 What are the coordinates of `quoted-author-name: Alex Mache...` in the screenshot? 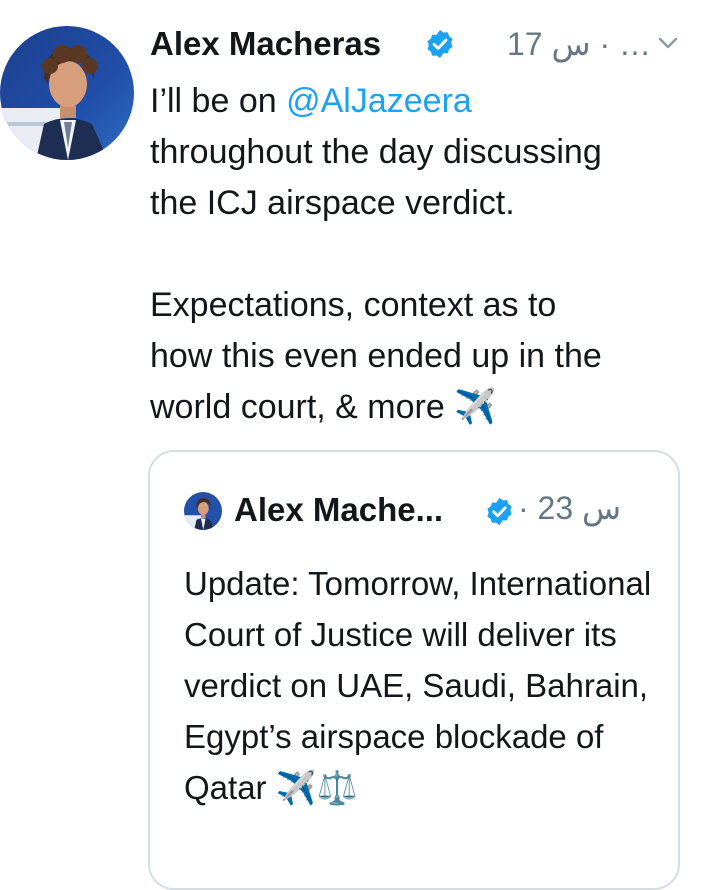 It's located at (339, 509).